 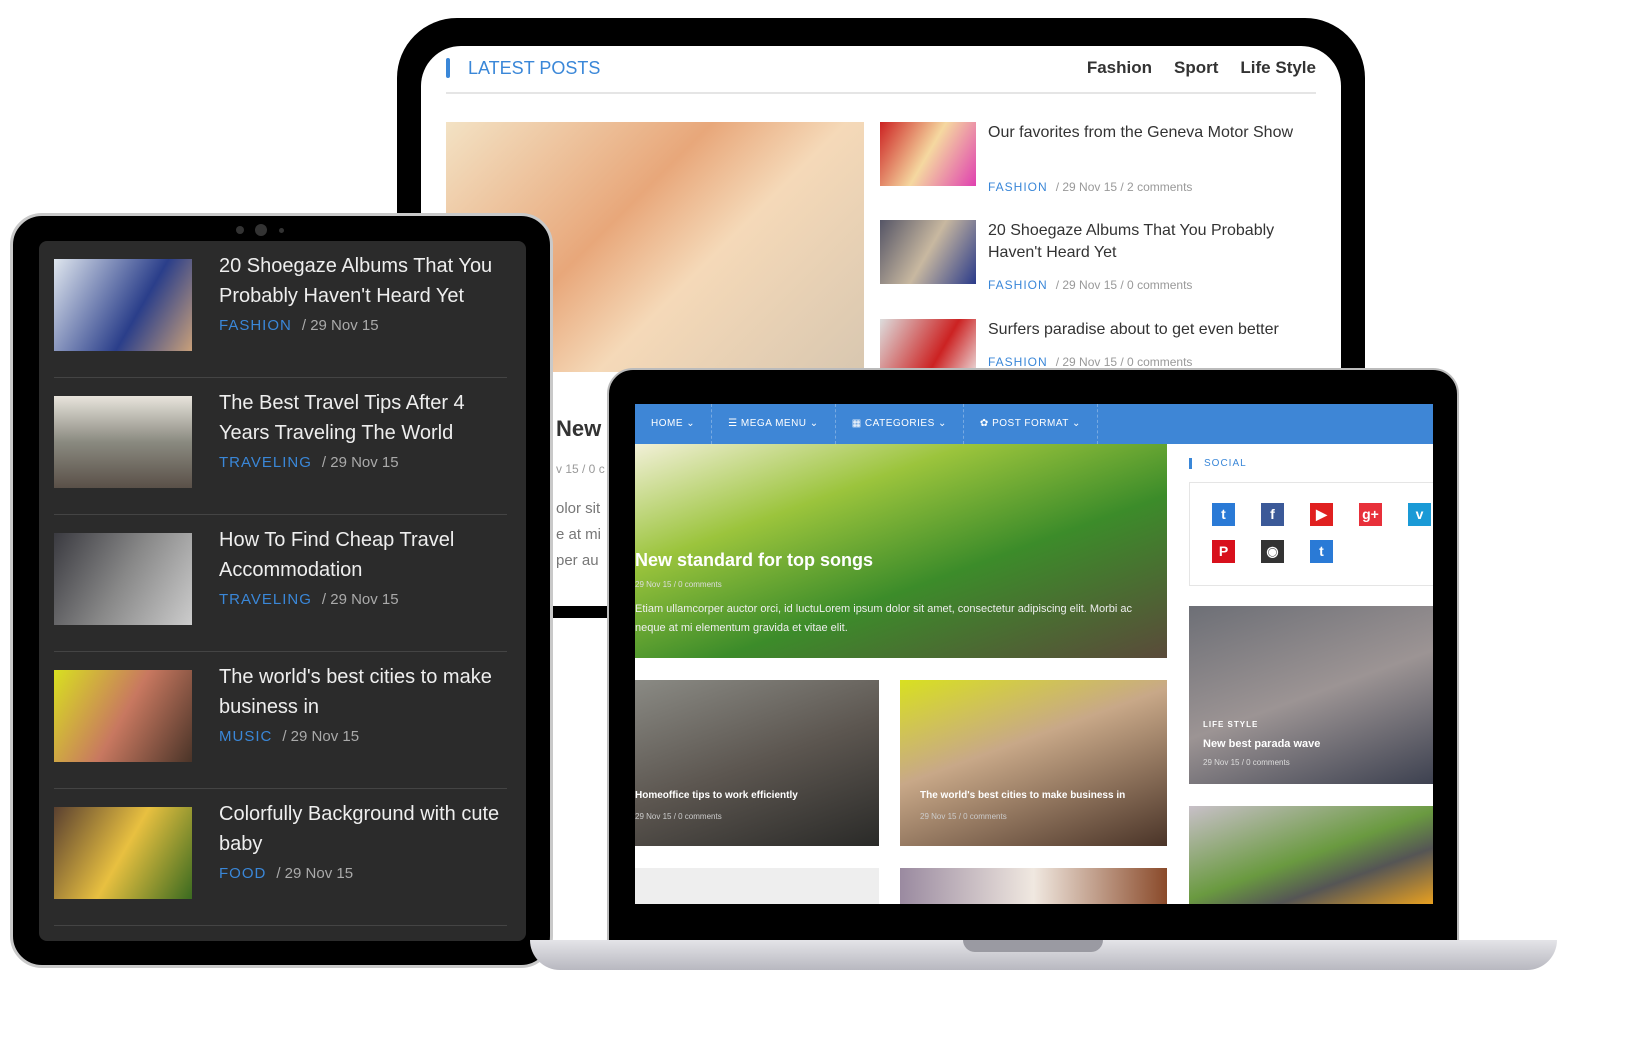 I want to click on google-plus-icon: g+, so click(x=1370, y=514).